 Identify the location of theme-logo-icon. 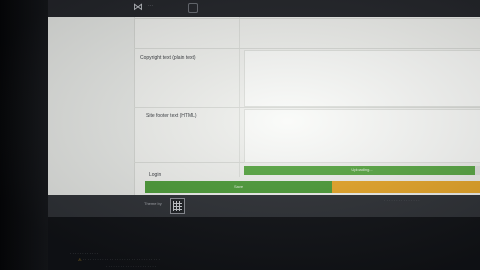
(177, 206).